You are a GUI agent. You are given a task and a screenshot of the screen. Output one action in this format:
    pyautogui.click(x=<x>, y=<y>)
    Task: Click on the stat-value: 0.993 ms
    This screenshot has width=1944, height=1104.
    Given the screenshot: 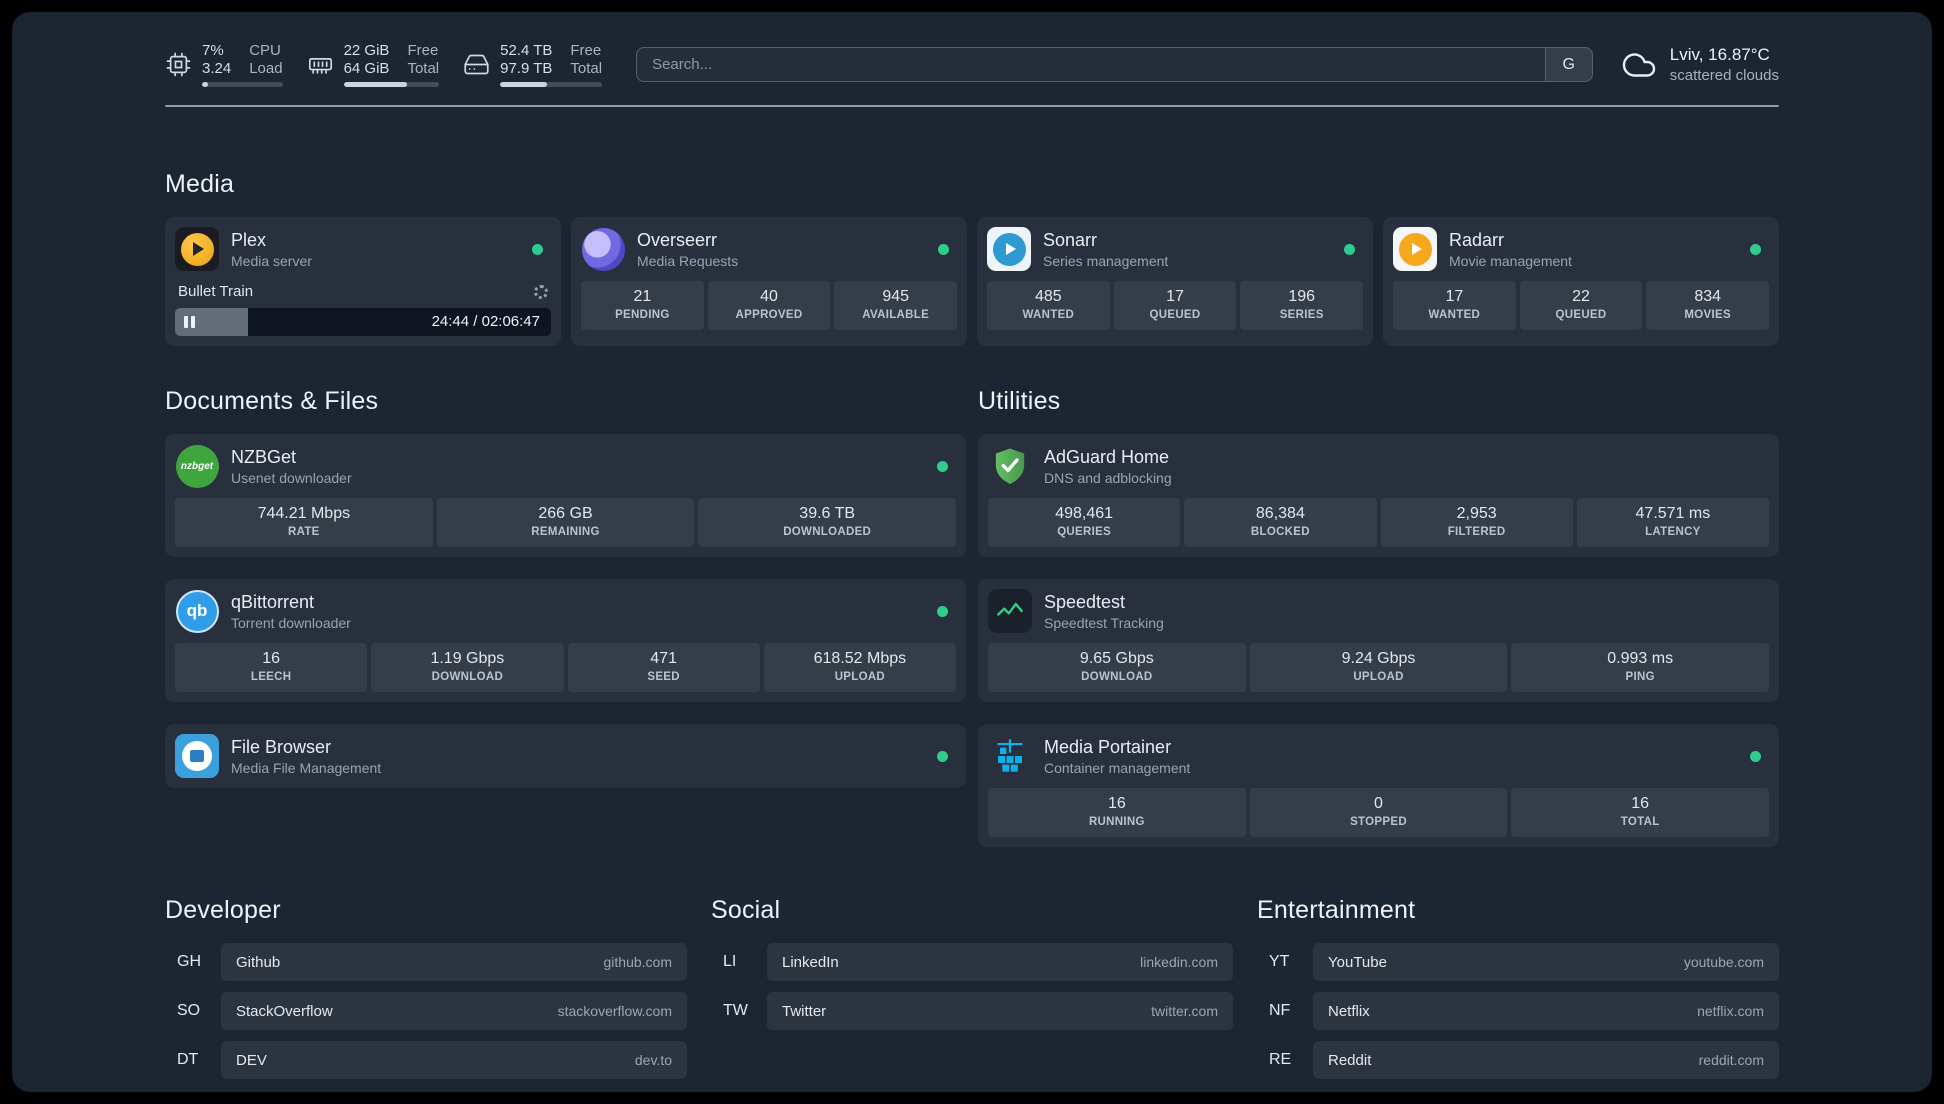 What is the action you would take?
    pyautogui.click(x=1640, y=658)
    